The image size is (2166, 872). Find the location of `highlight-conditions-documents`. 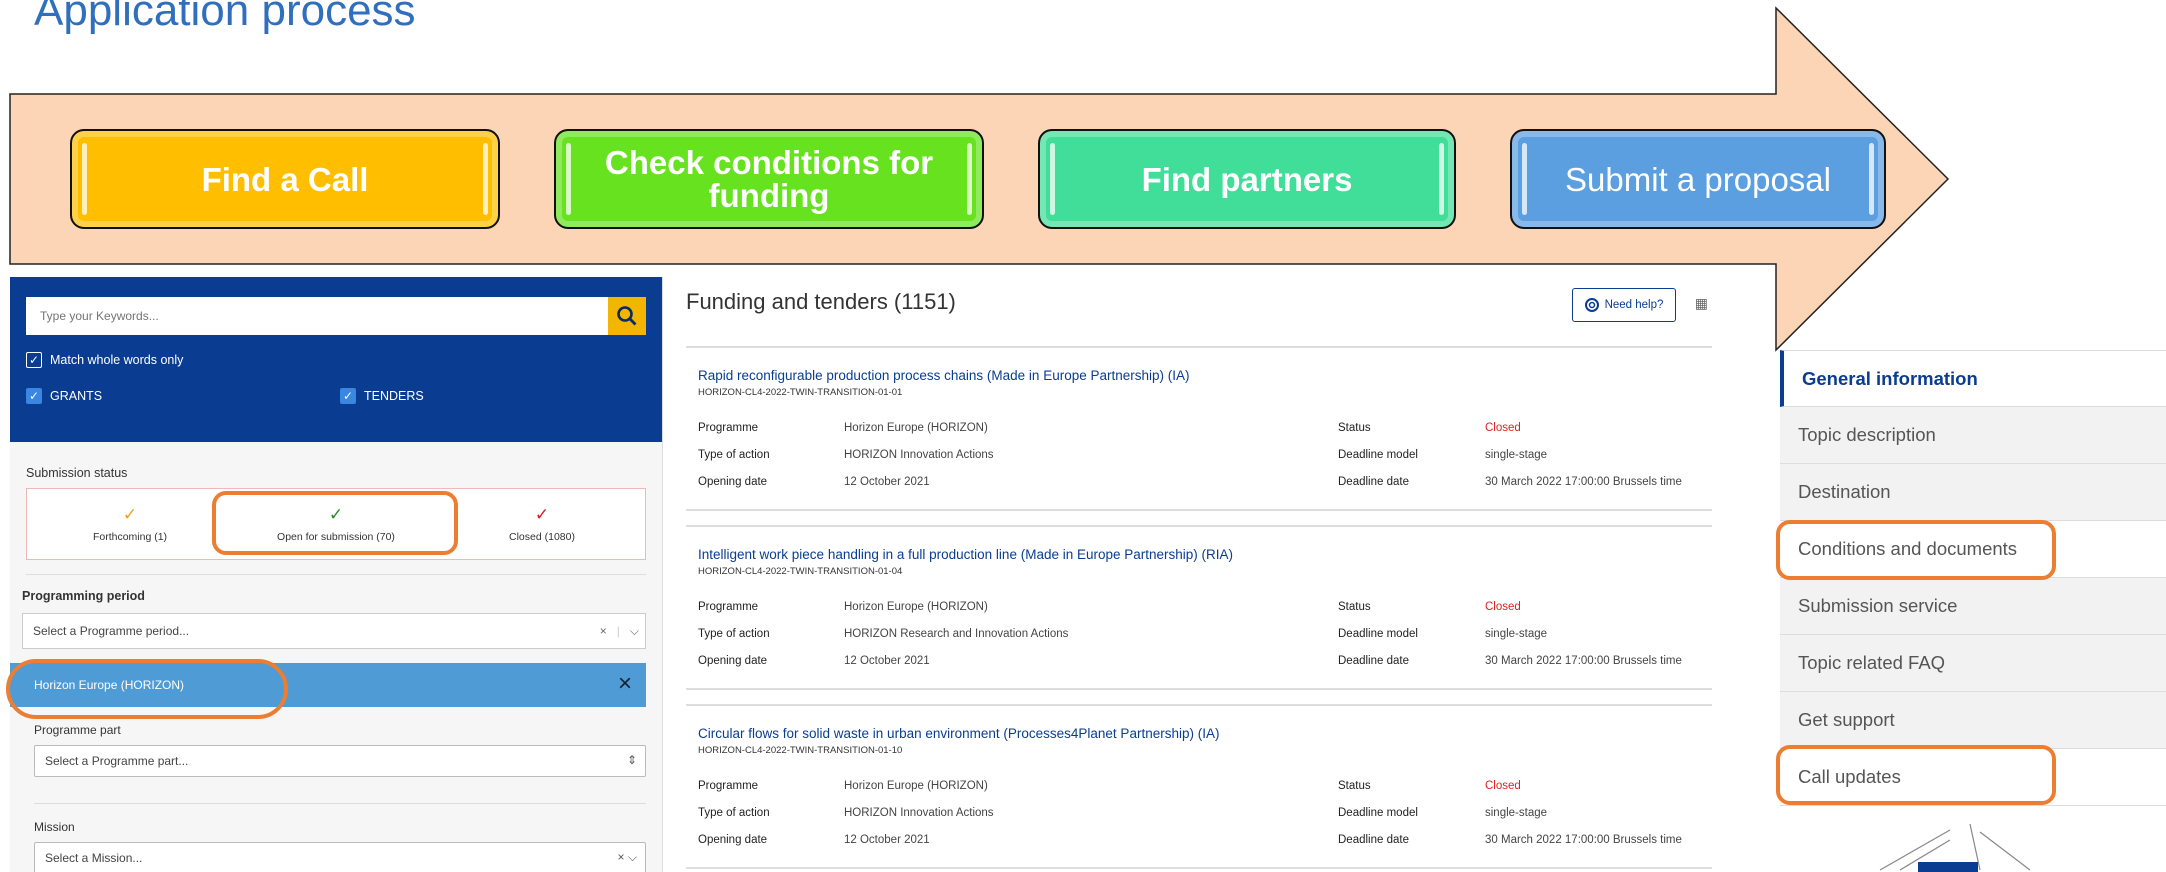

highlight-conditions-documents is located at coordinates (1916, 550).